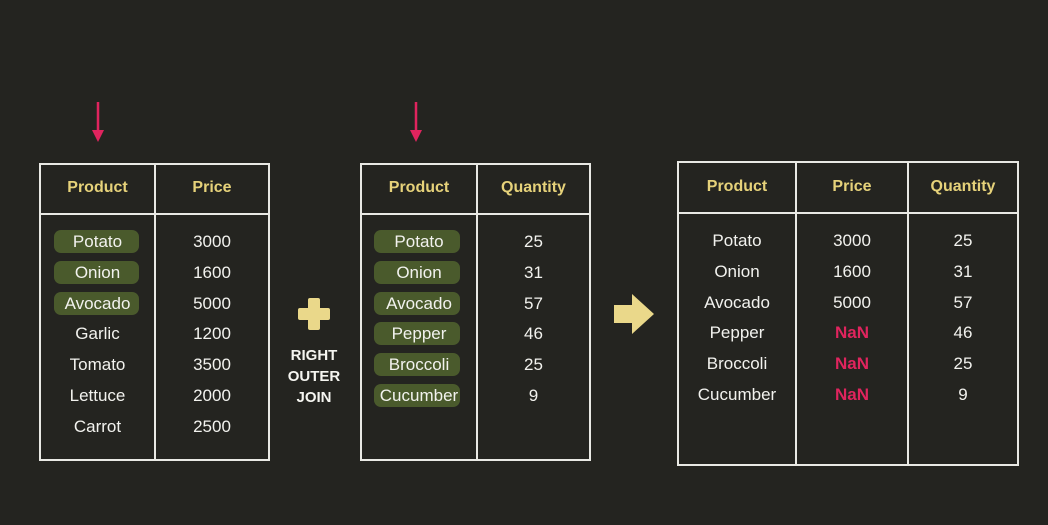 This screenshot has height=525, width=1048. I want to click on left-header-price: Price, so click(212, 187).